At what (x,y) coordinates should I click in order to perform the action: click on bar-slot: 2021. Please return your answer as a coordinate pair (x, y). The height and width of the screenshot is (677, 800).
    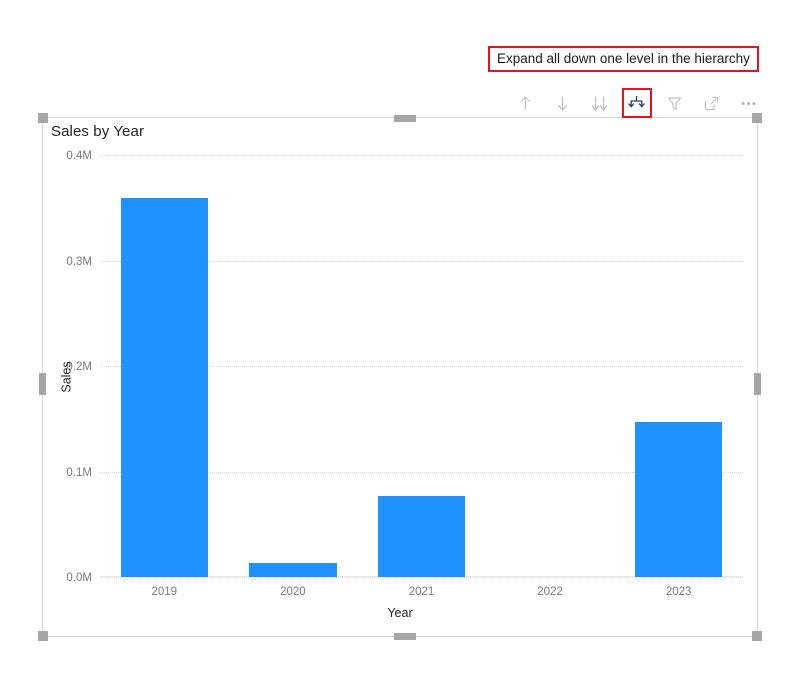
    Looking at the image, I should click on (421, 376).